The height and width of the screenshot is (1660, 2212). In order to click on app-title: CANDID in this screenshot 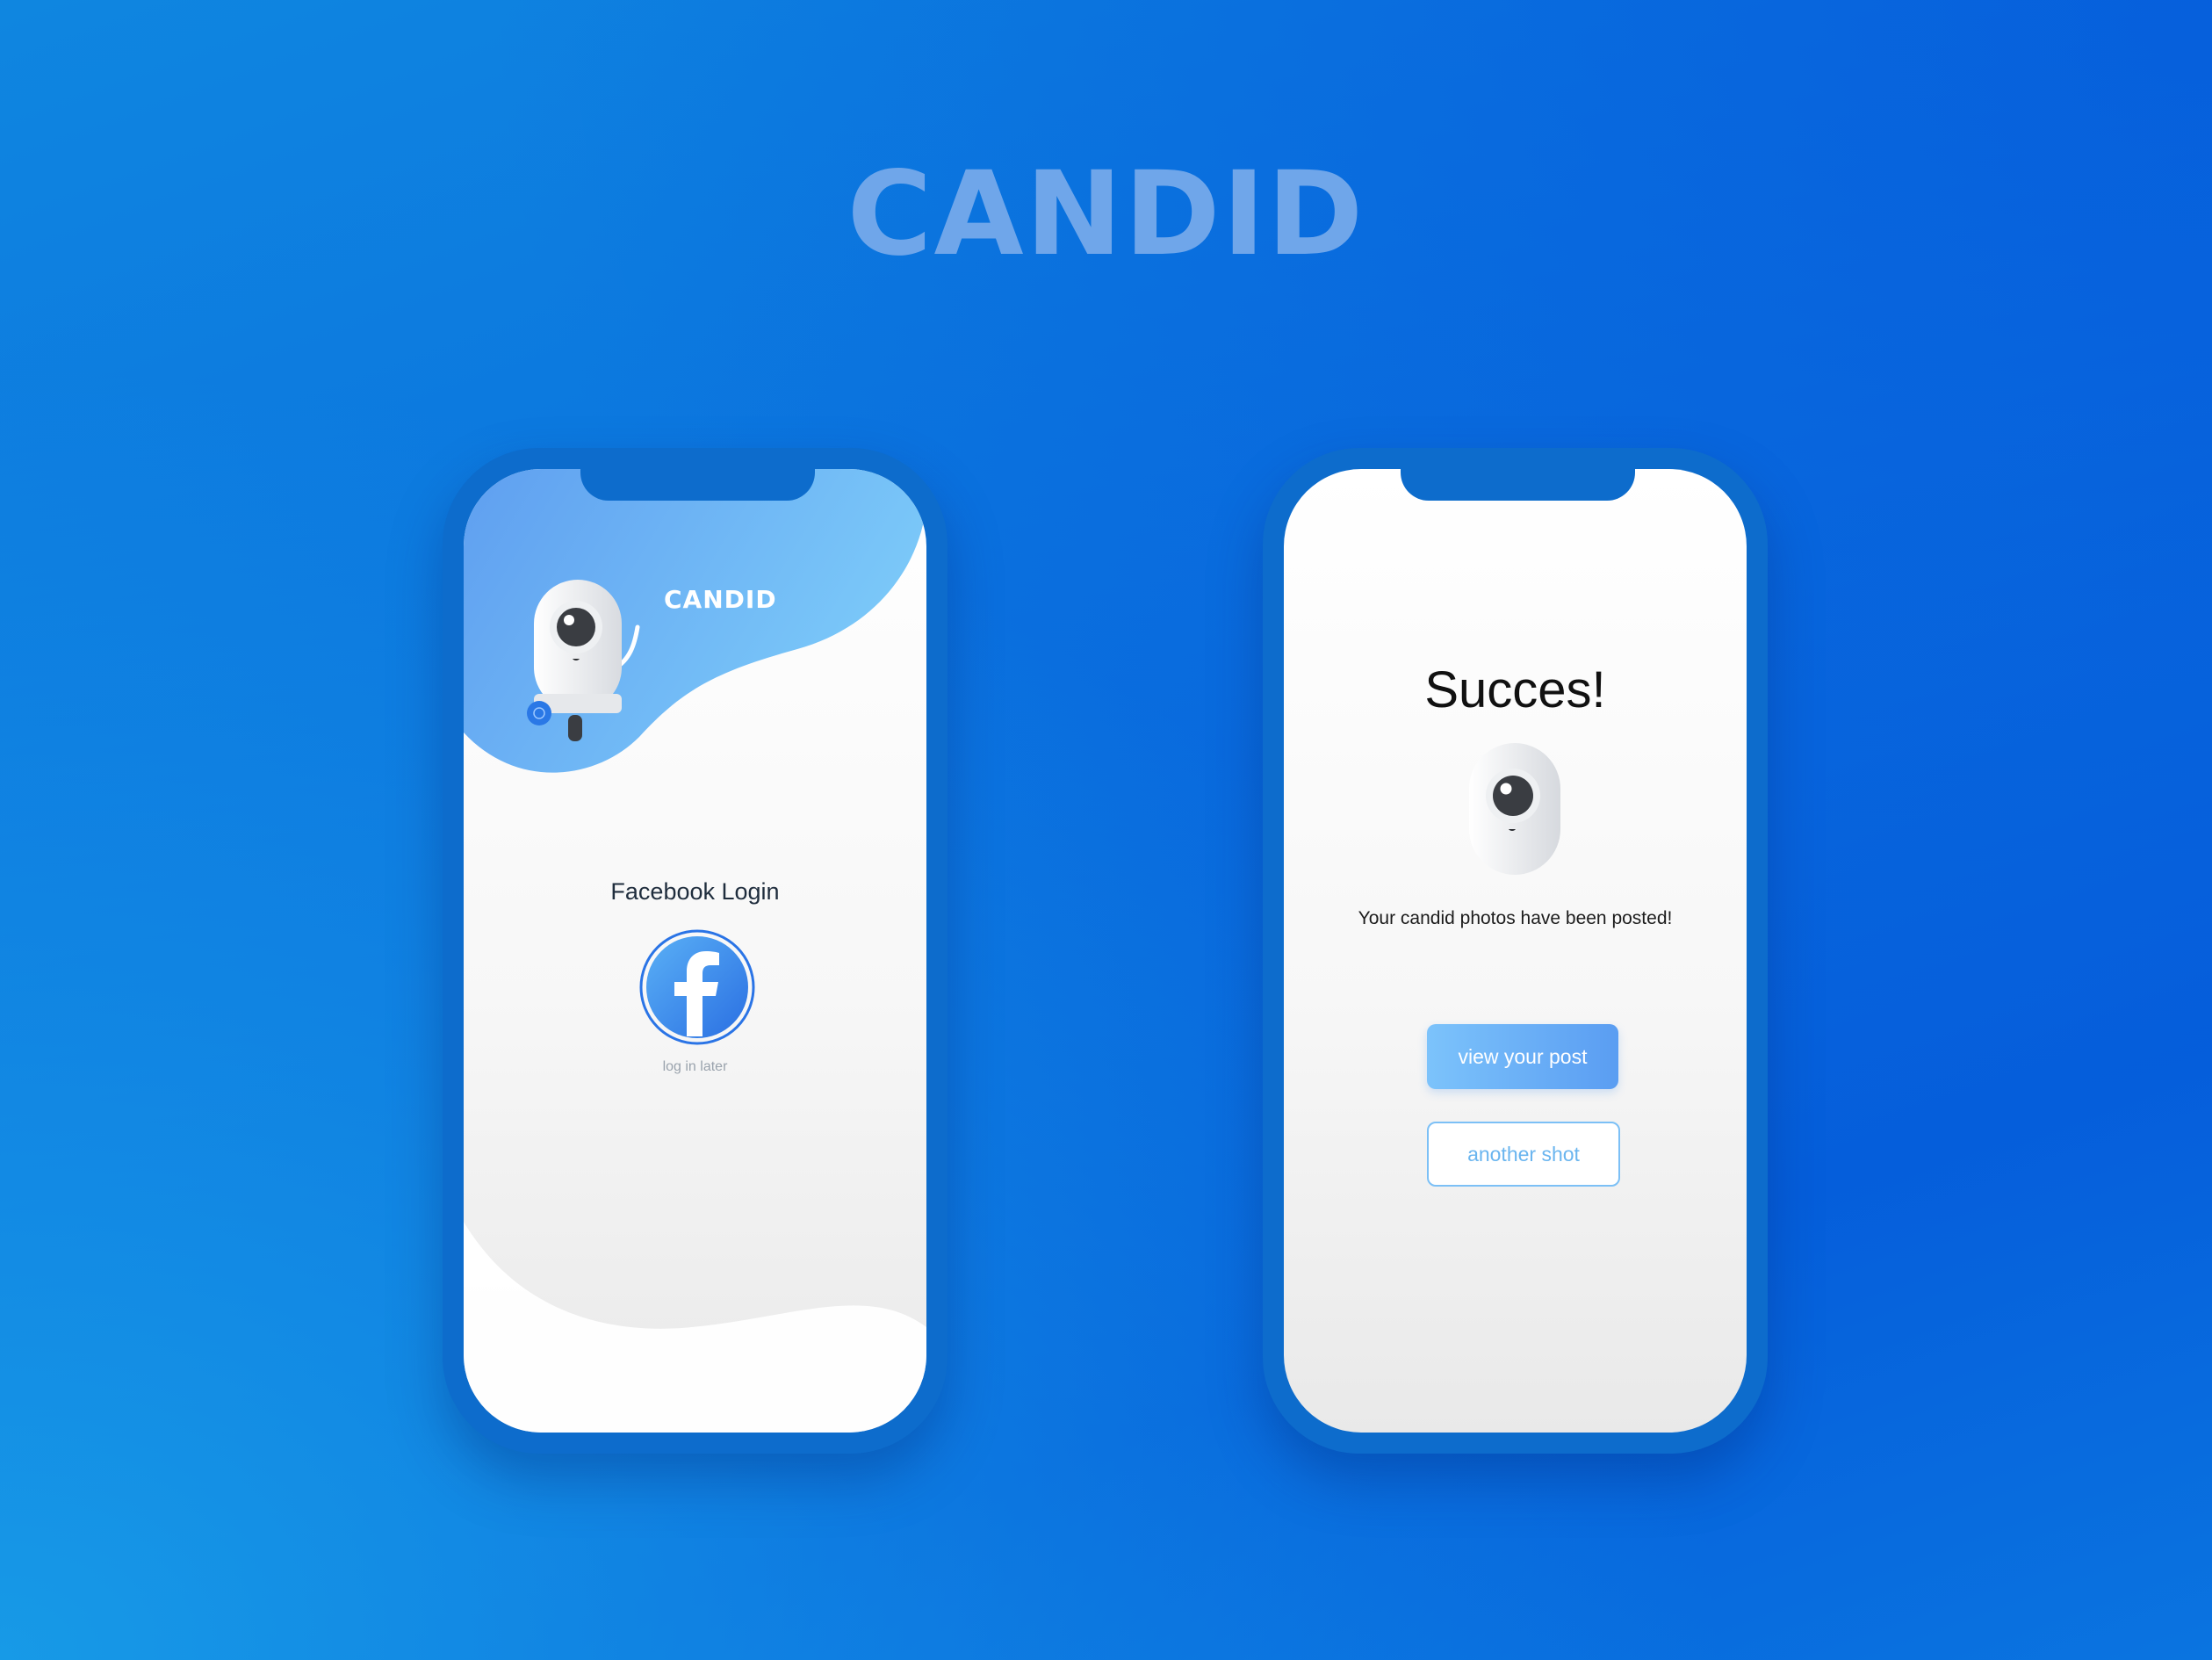, I will do `click(1106, 214)`.